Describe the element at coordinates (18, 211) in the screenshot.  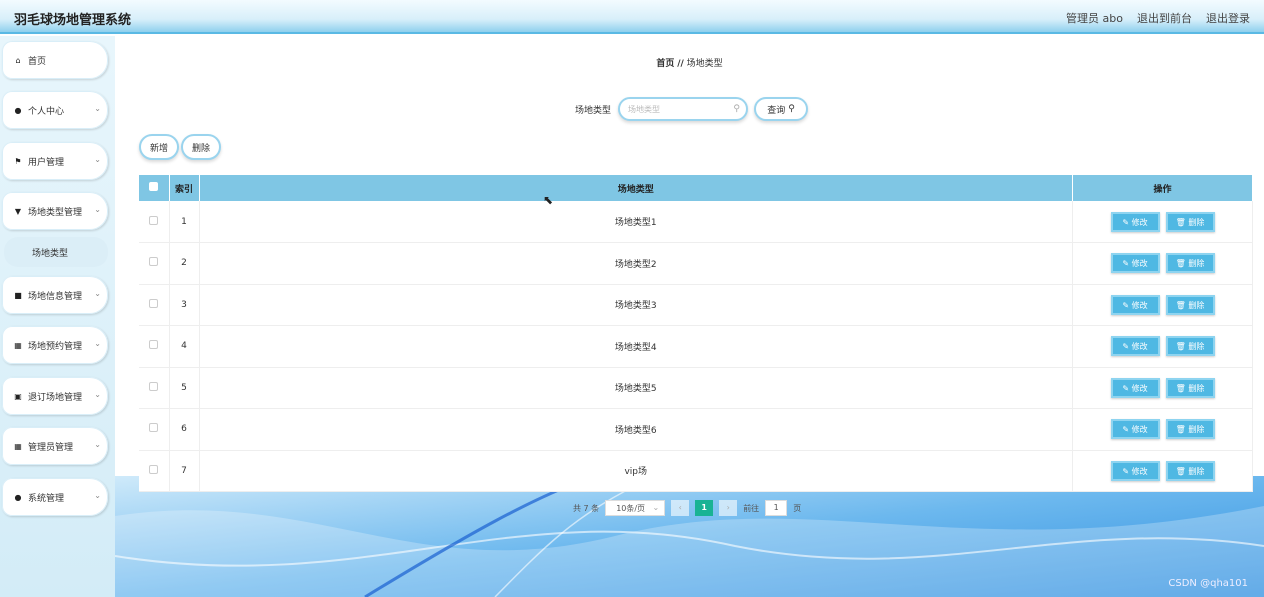
I see `trophy-icon: ▼` at that location.